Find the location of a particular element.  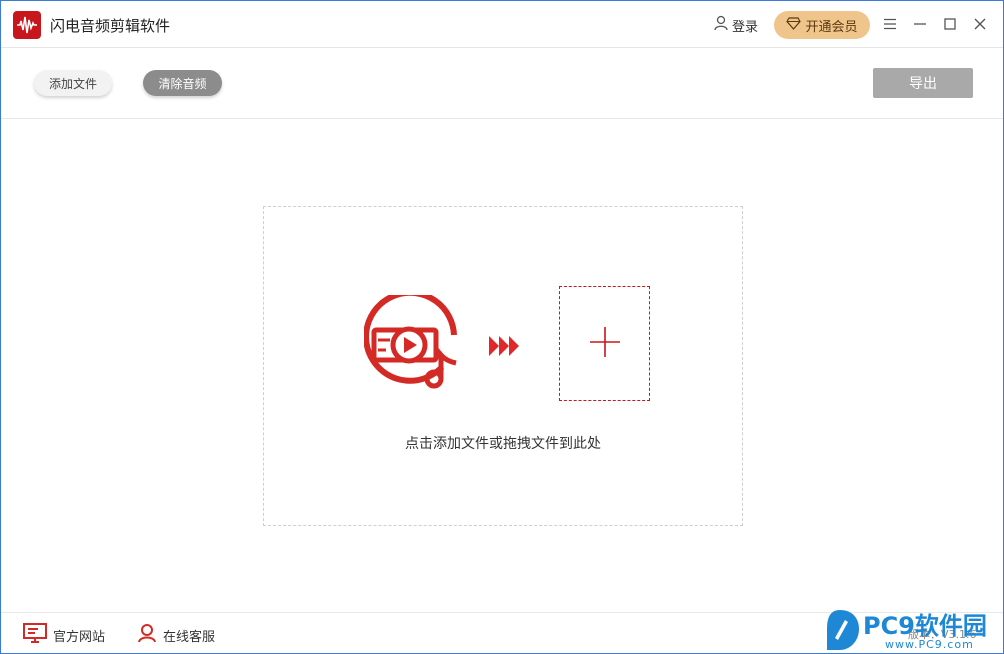

maximize-icon is located at coordinates (950, 24).